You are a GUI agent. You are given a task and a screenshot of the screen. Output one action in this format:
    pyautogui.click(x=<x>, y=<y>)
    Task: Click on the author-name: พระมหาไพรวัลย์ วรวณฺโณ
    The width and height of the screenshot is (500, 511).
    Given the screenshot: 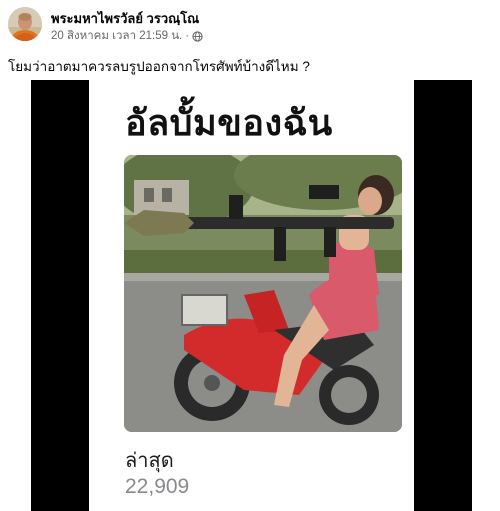 What is the action you would take?
    pyautogui.click(x=125, y=18)
    